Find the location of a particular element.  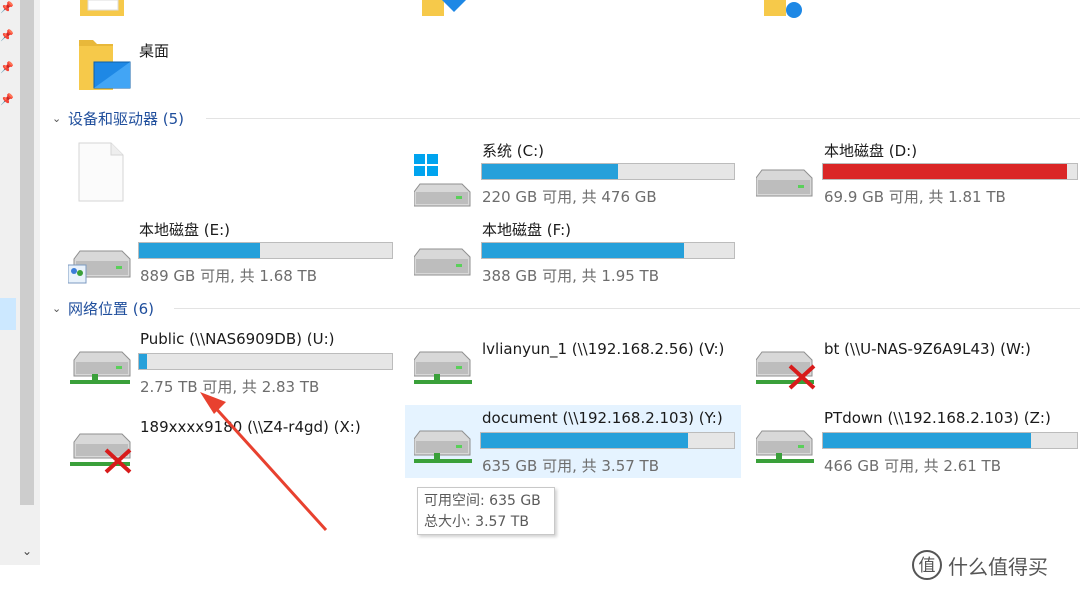

drive-label: 本地磁盘 (F:) is located at coordinates (526, 230).